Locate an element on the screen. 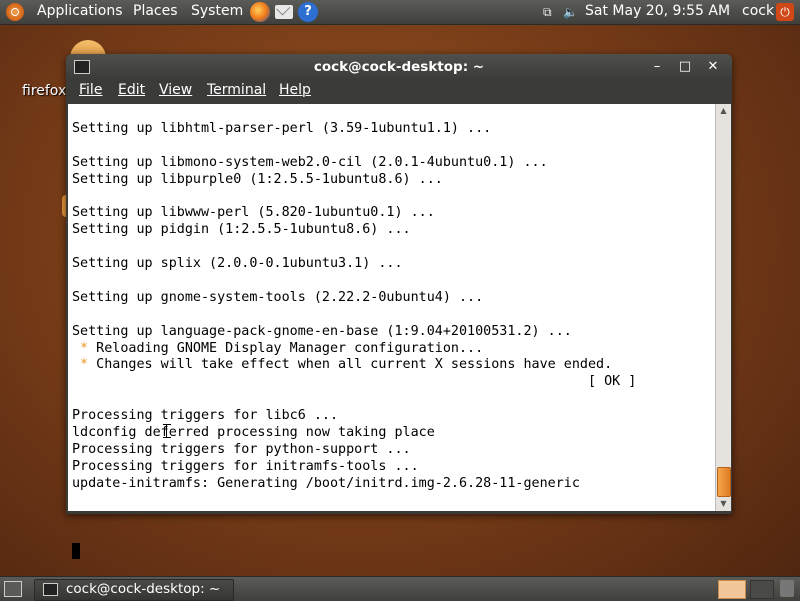 The width and height of the screenshot is (800, 601). menu-places: Places is located at coordinates (155, 11).